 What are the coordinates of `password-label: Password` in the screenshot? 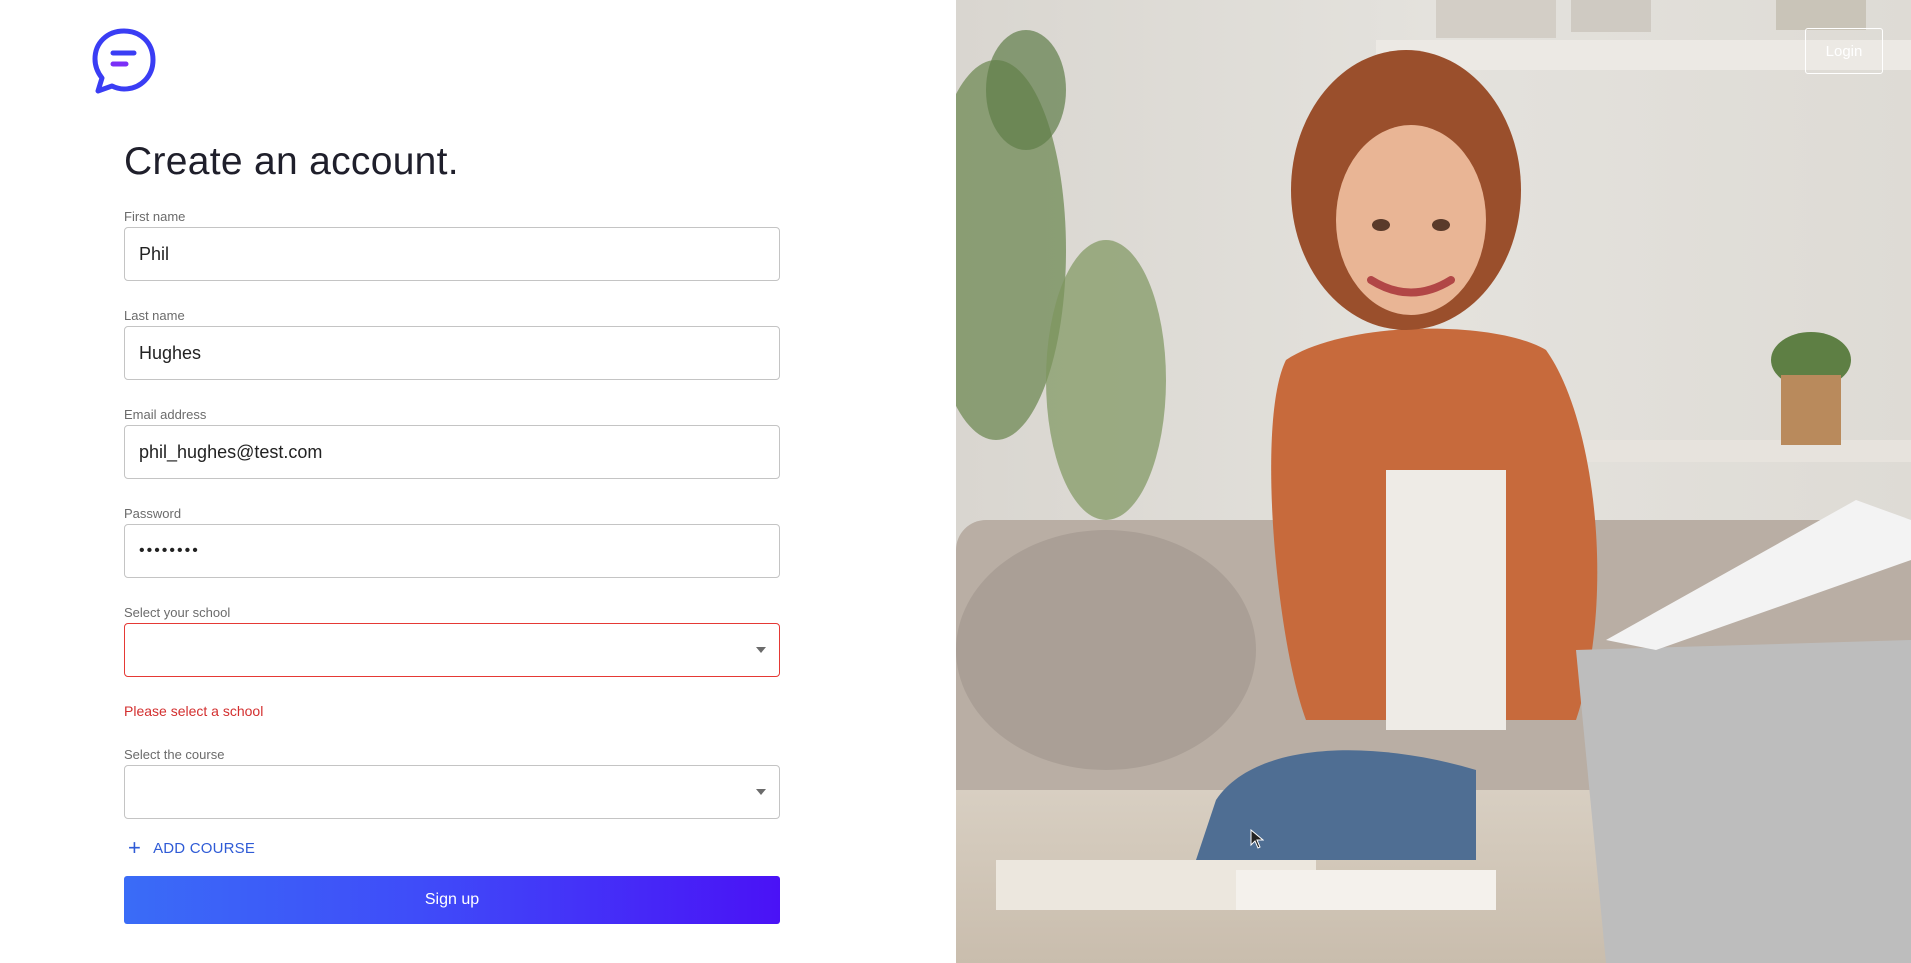 It's located at (153, 513).